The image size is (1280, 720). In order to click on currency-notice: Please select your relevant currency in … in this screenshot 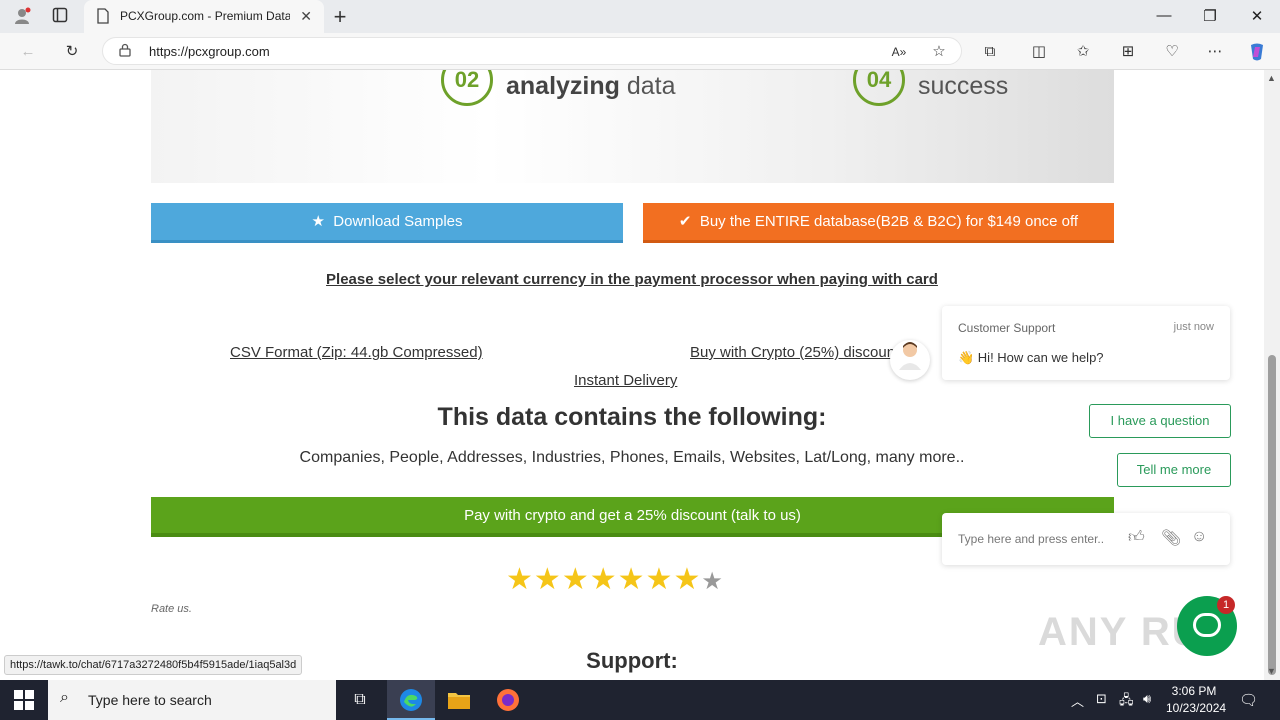, I will do `click(632, 279)`.